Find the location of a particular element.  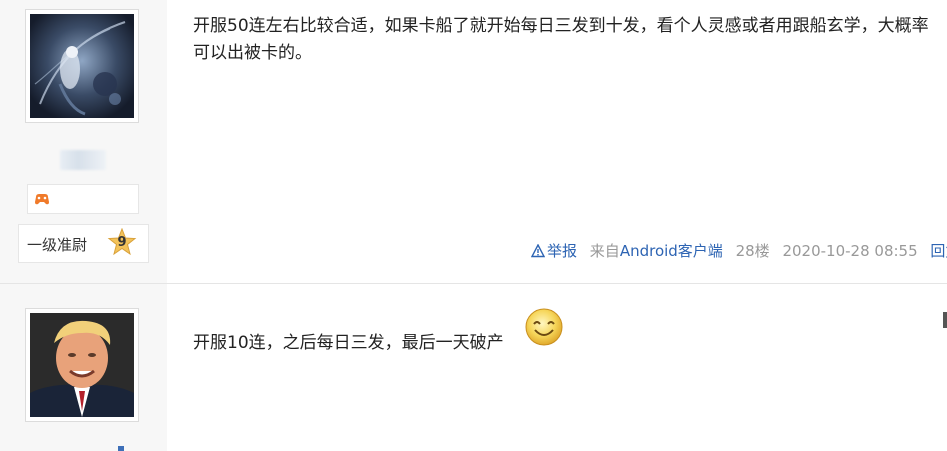

username-blurred is located at coordinates (83, 160).